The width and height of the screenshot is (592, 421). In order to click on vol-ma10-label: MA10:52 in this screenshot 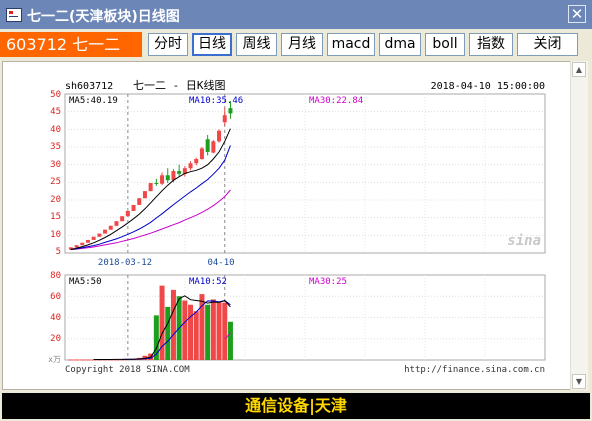, I will do `click(208, 282)`.